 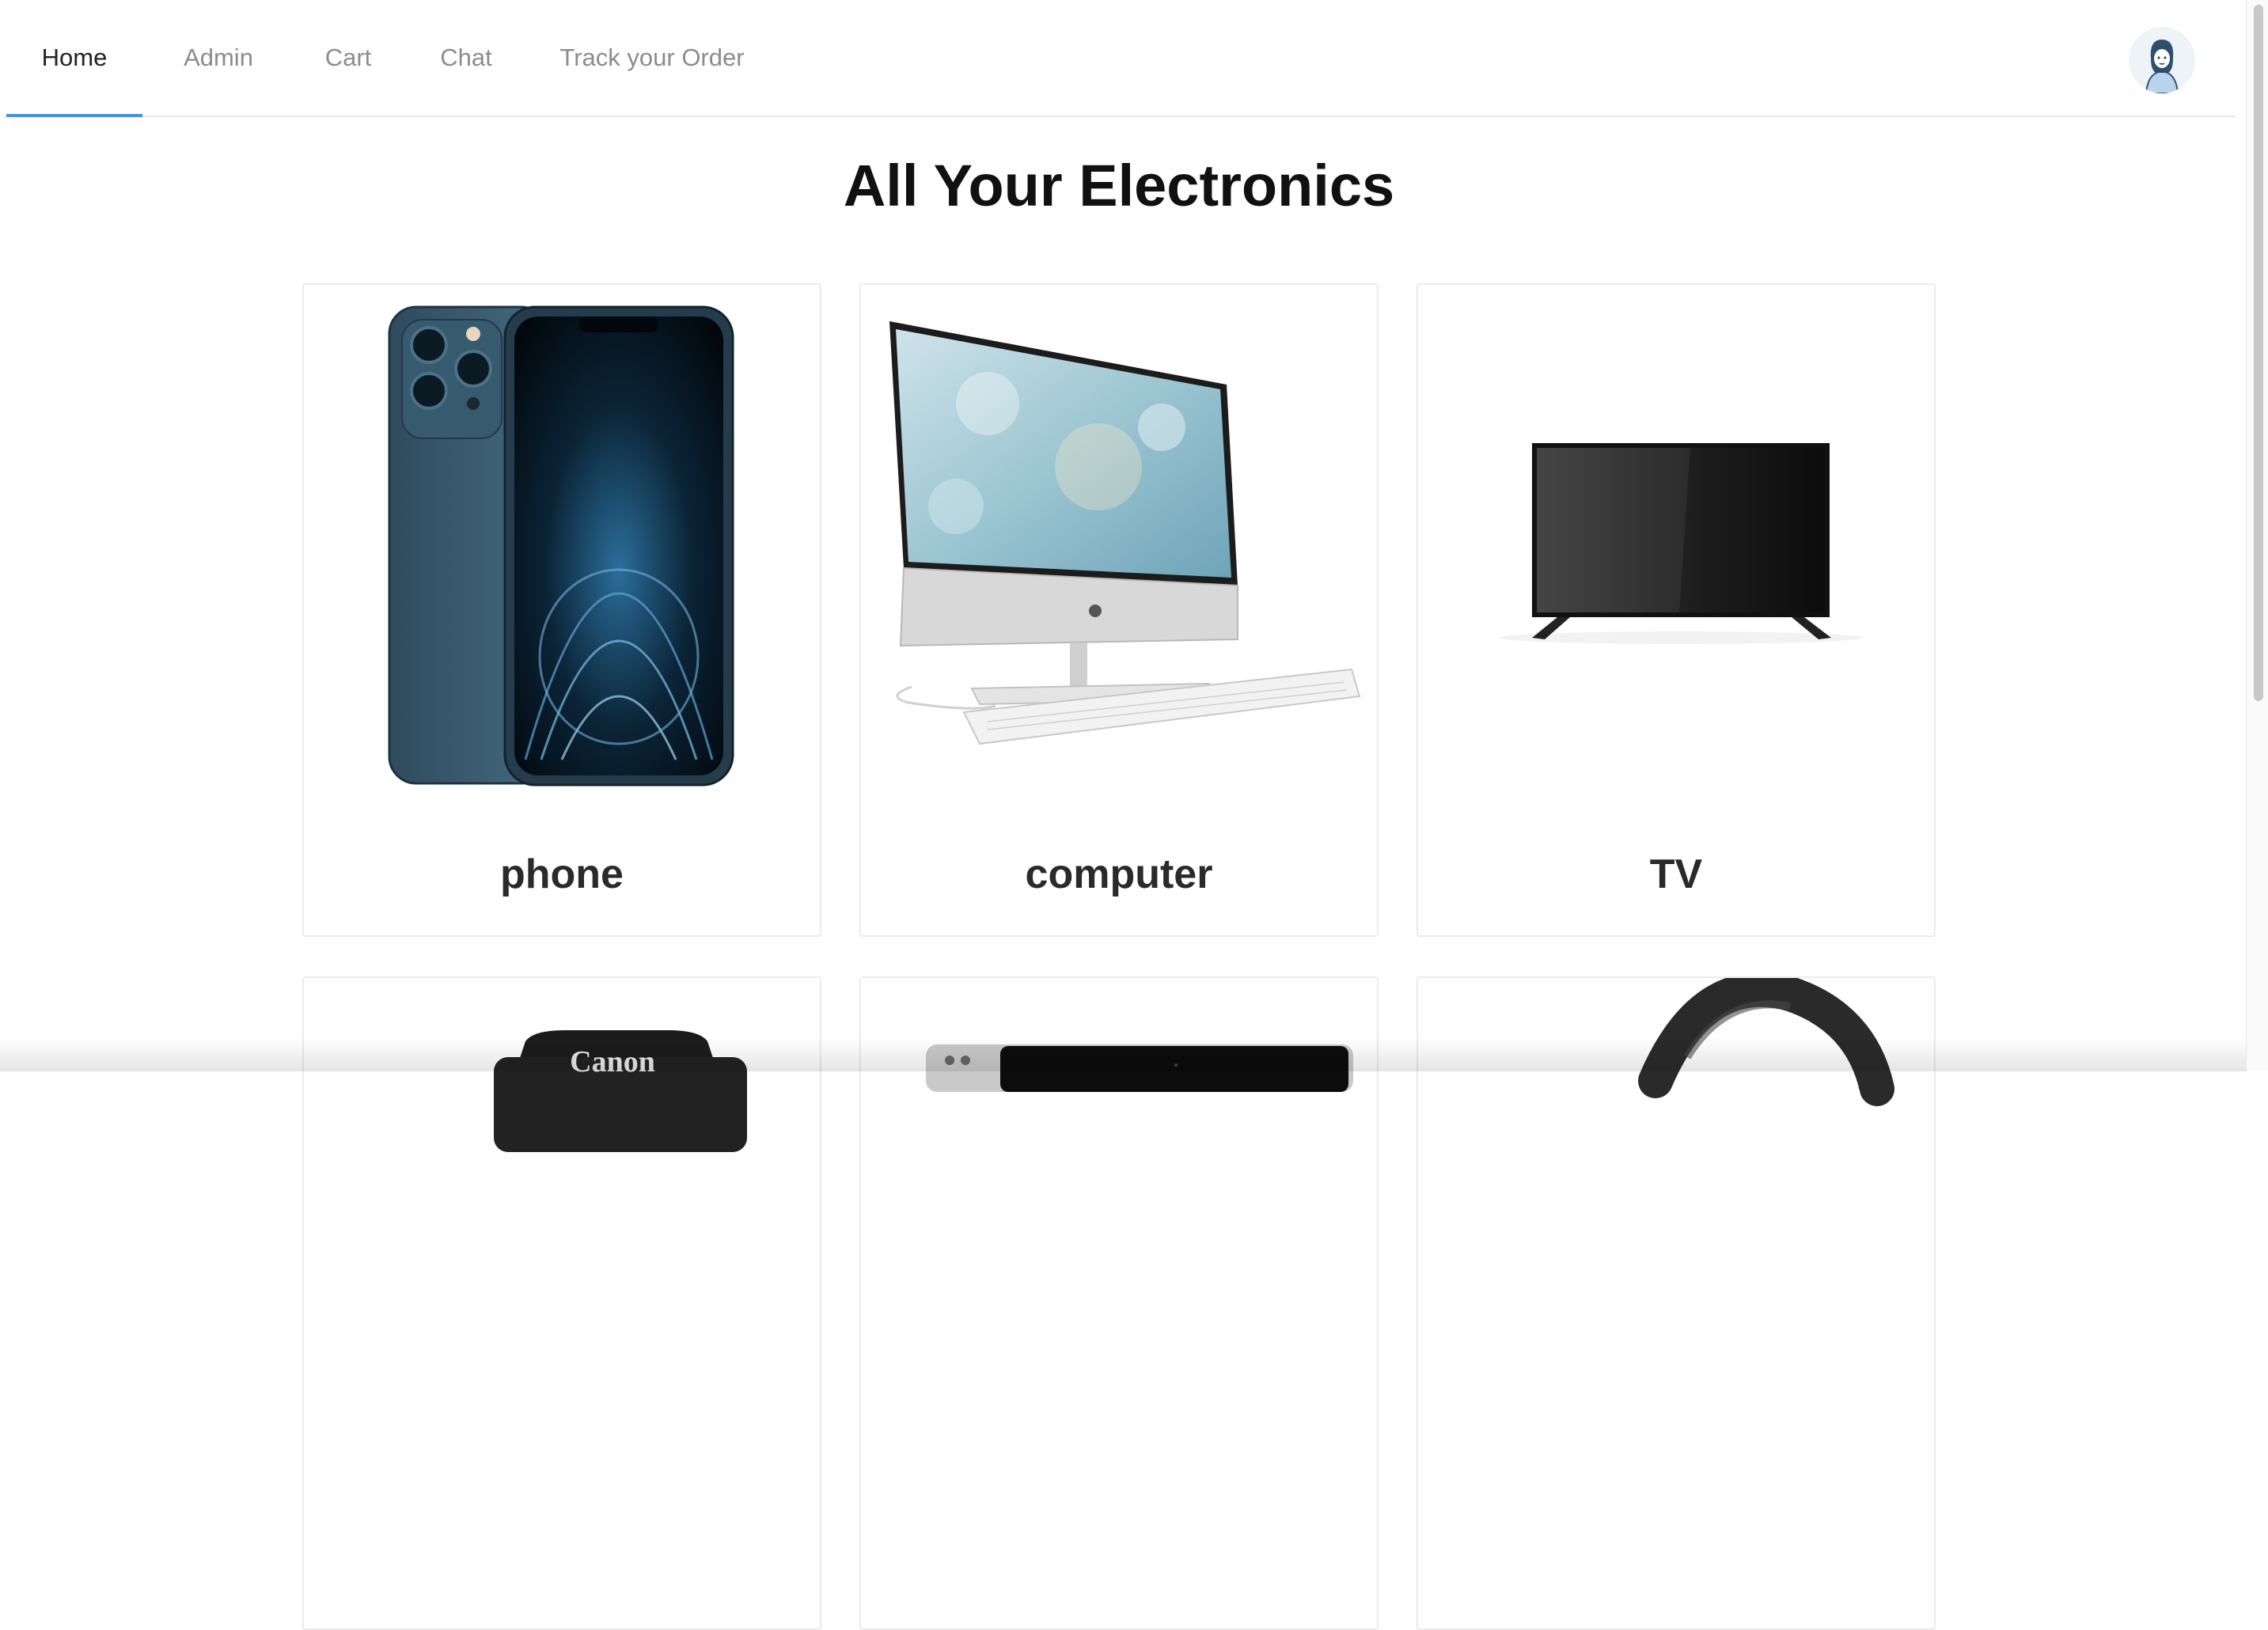 What do you see at coordinates (561, 1303) in the screenshot?
I see `category-card-camera: Canon` at bounding box center [561, 1303].